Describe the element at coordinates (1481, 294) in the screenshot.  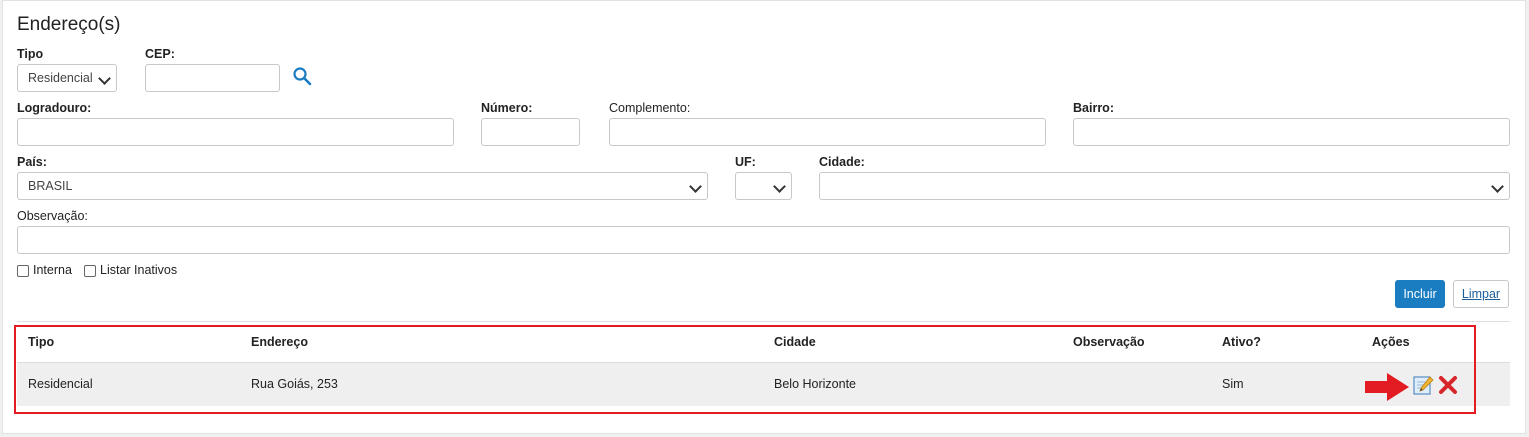
I see `limpar-button: Limpar` at that location.